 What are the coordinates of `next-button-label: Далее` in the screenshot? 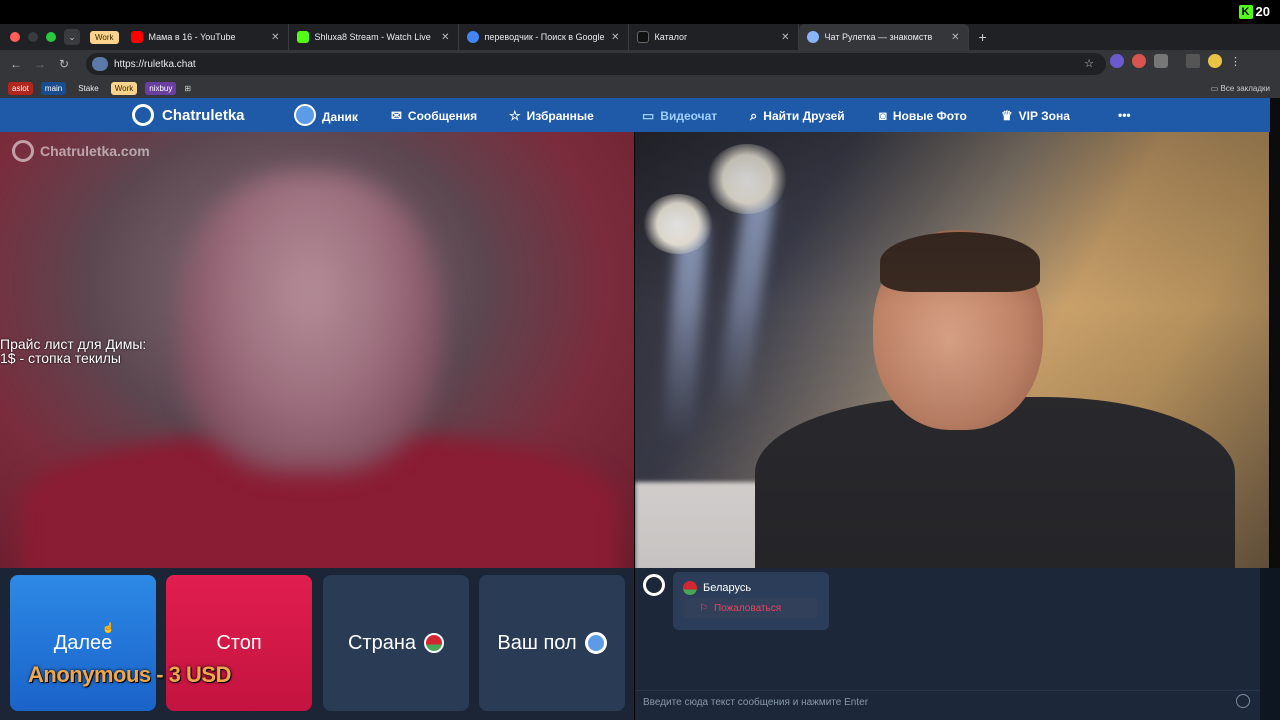 It's located at (83, 642).